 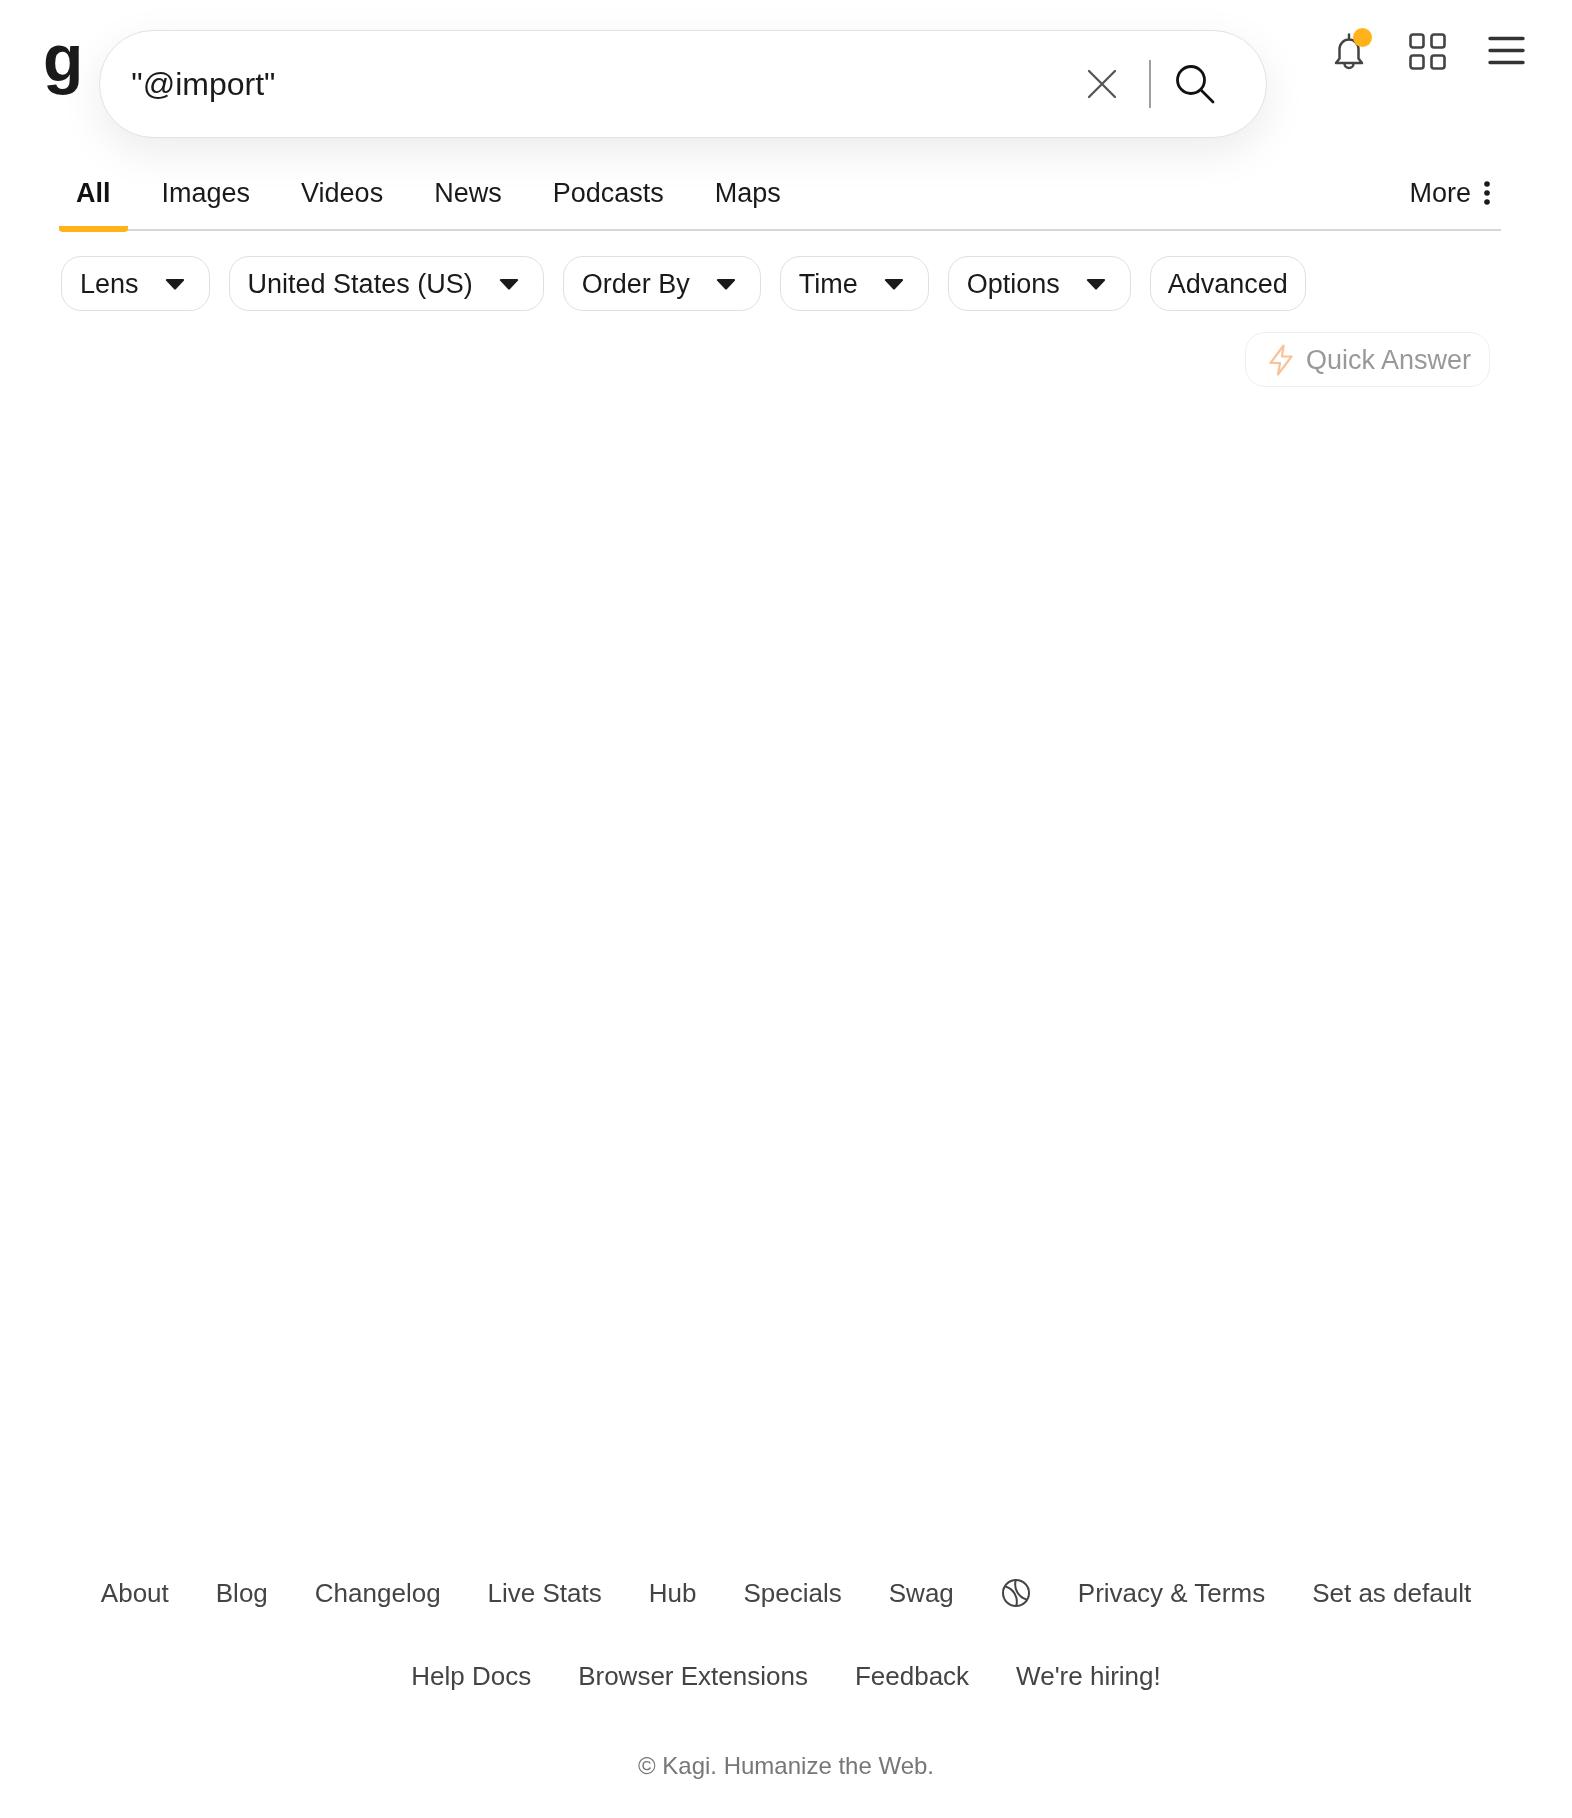 I want to click on footer-link: Browser Extensions, so click(x=693, y=1676).